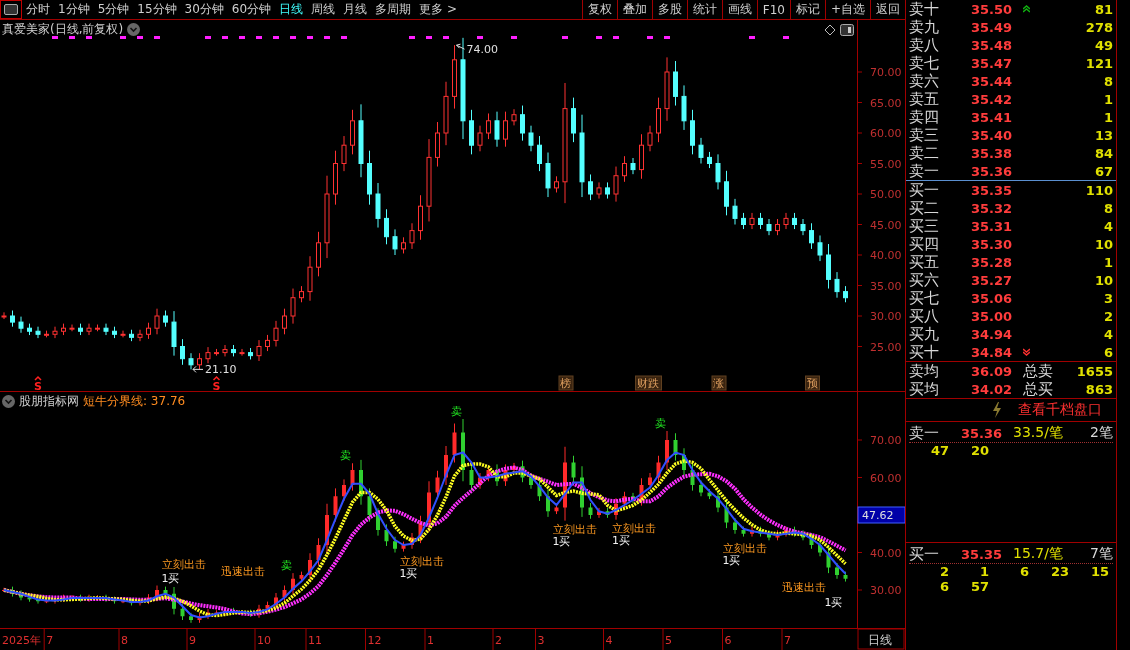 This screenshot has height=650, width=1130. Describe the element at coordinates (1094, 371) in the screenshot. I see `volume-value: 1655` at that location.